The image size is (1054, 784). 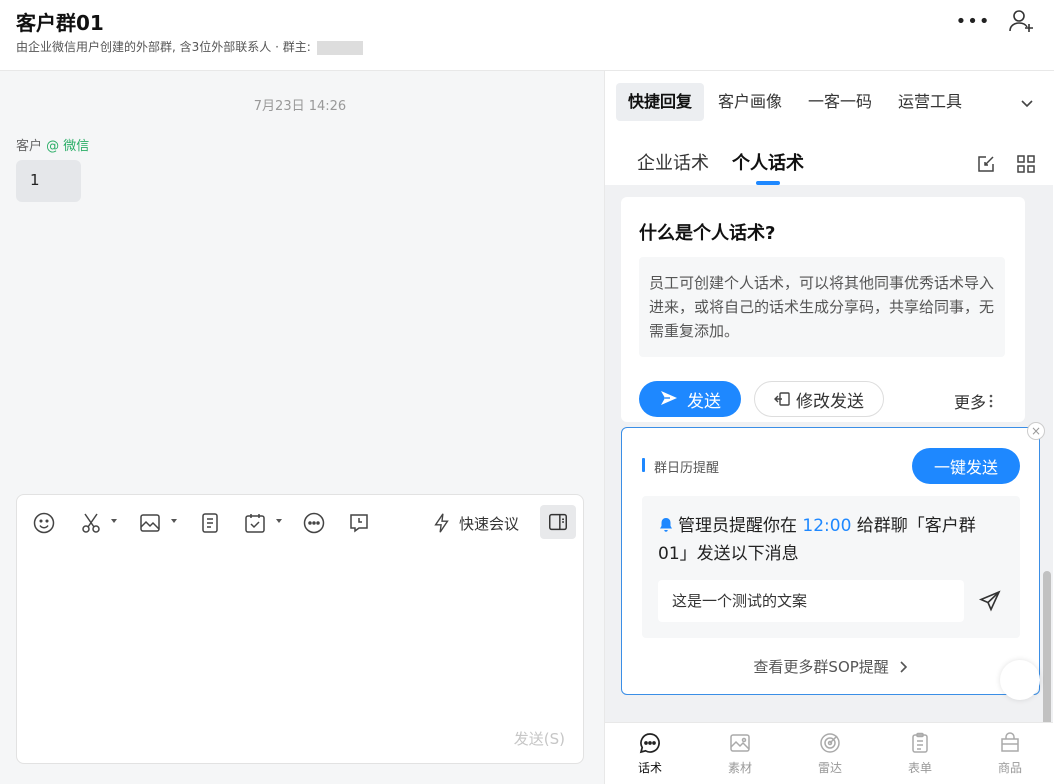 What do you see at coordinates (441, 523) in the screenshot?
I see `lightning-icon` at bounding box center [441, 523].